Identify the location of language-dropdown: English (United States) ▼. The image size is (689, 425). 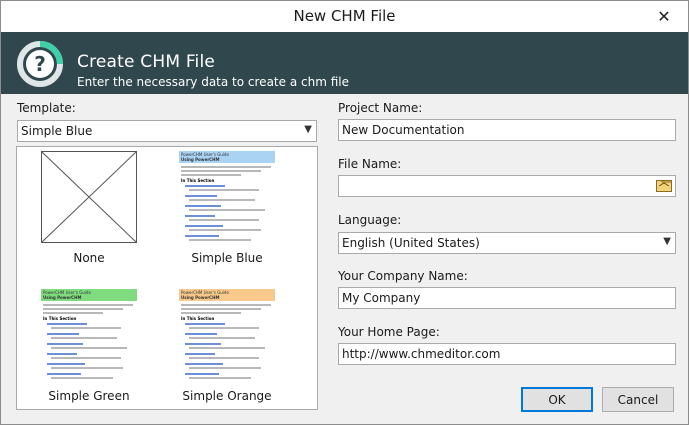
(507, 243).